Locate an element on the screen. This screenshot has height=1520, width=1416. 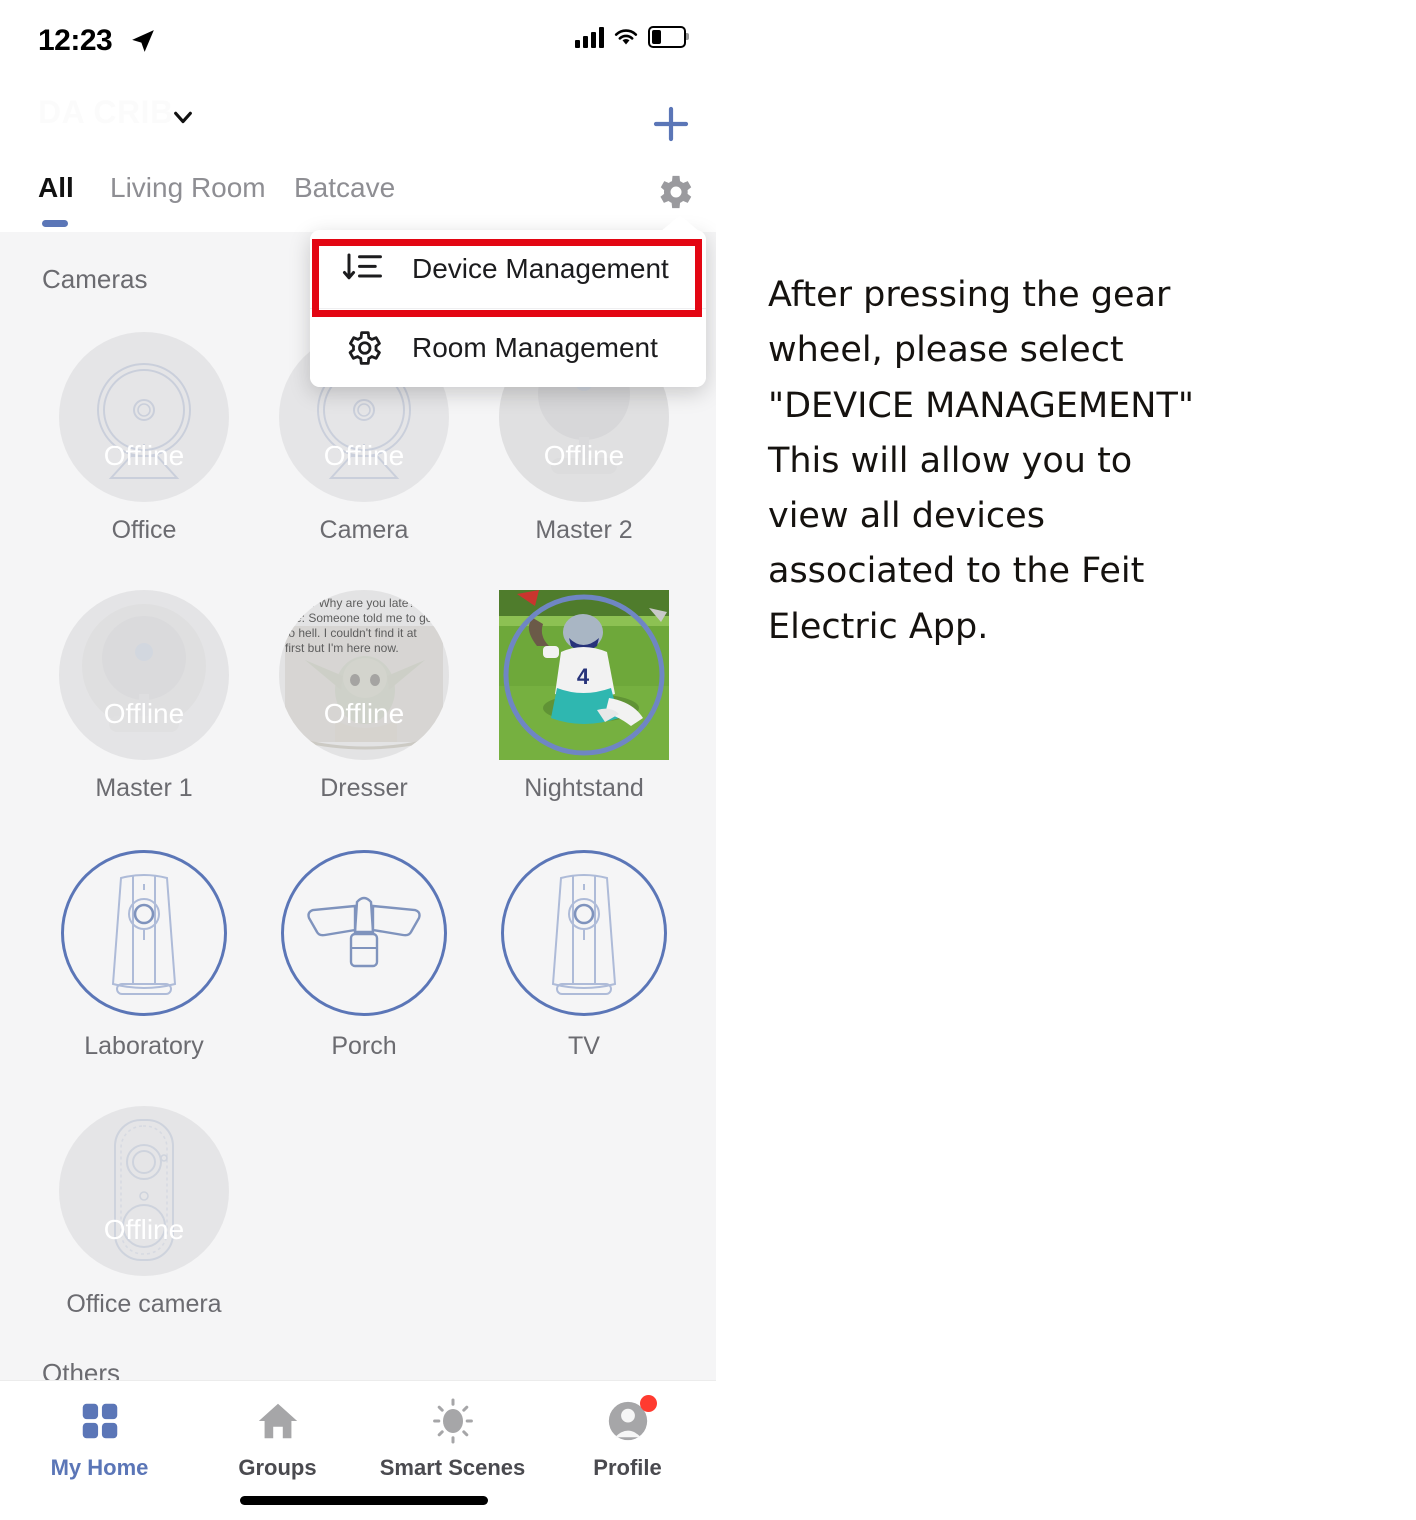
tab-all: All is located at coordinates (56, 188).